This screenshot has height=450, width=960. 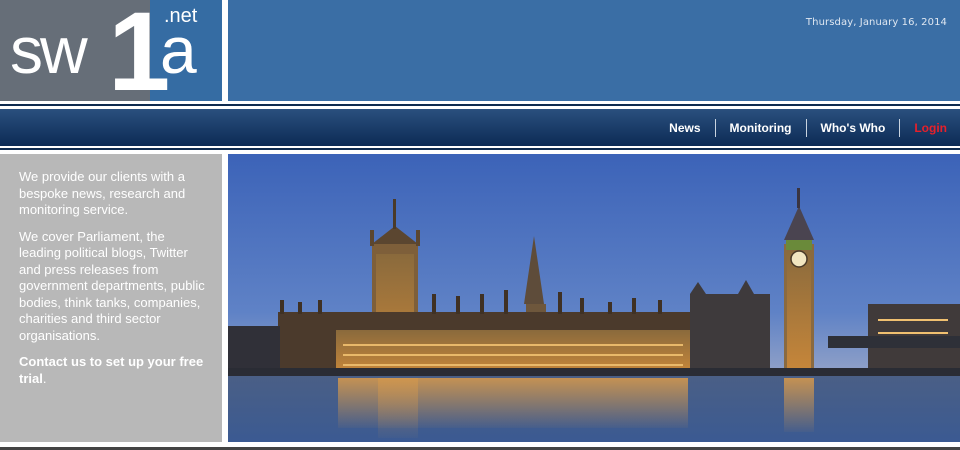 What do you see at coordinates (761, 128) in the screenshot?
I see `nav-monitoring: Monitoring` at bounding box center [761, 128].